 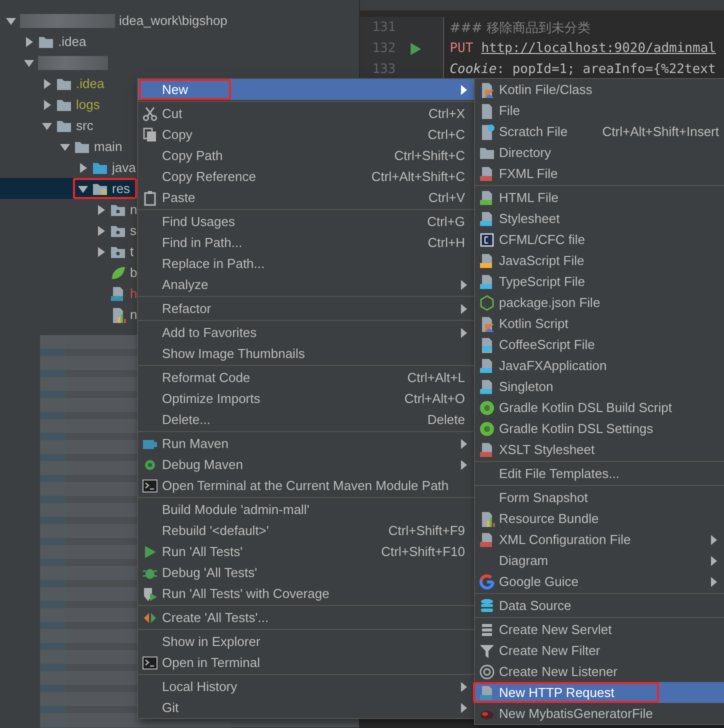 What do you see at coordinates (473, 69) in the screenshot?
I see `header-name: Cookie` at bounding box center [473, 69].